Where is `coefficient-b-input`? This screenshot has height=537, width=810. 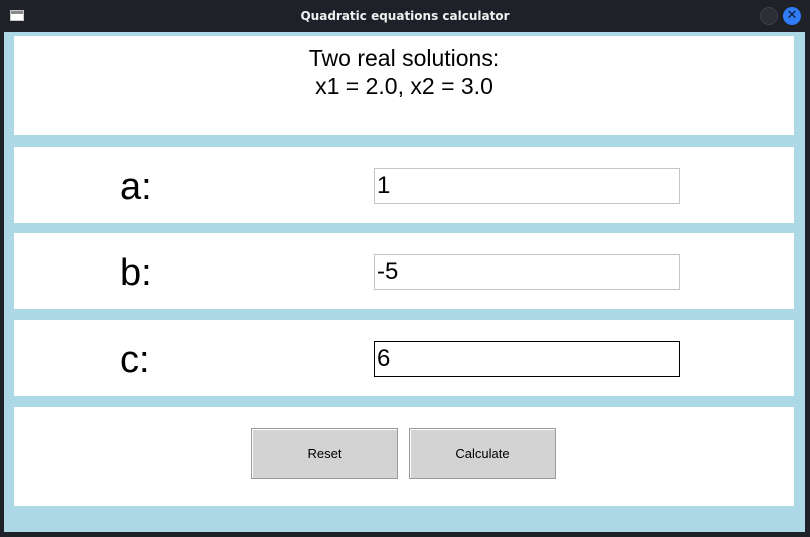 coefficient-b-input is located at coordinates (527, 272).